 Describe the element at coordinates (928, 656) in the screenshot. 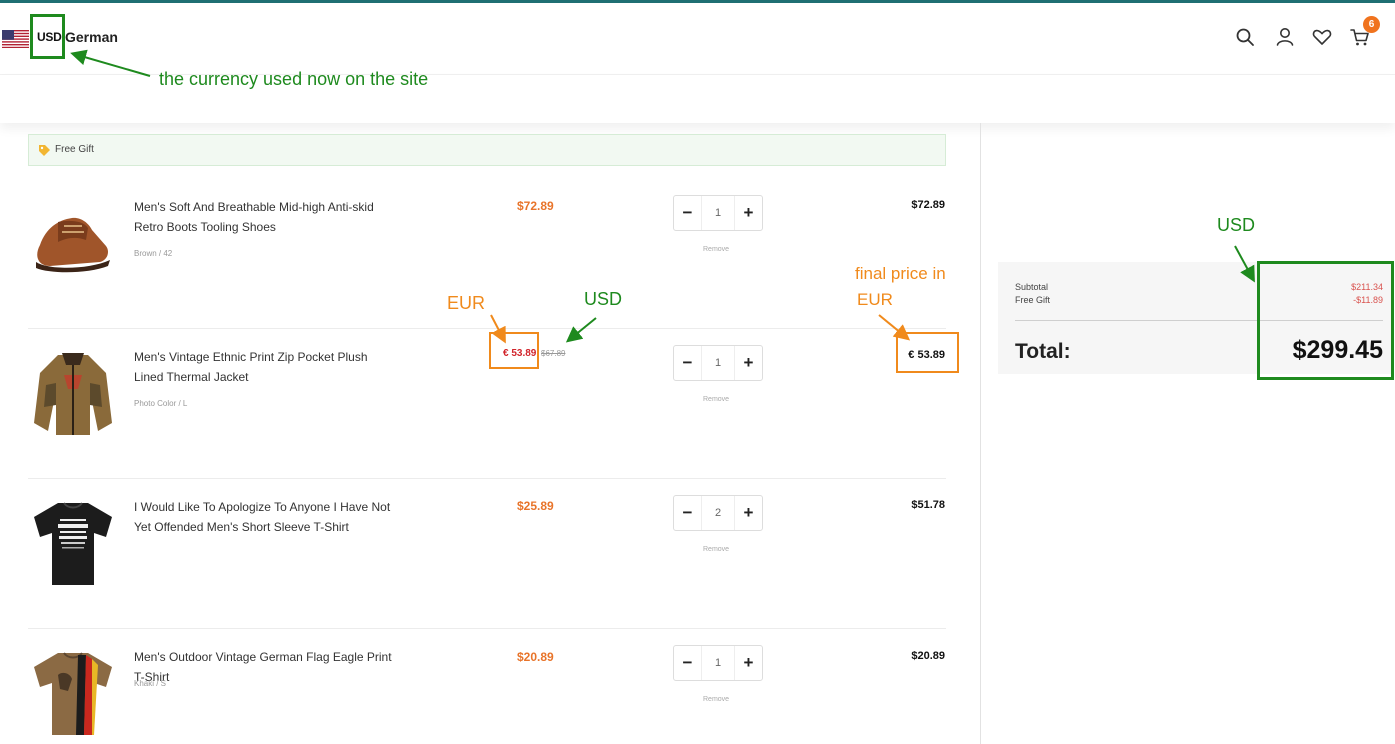

I see `line-total: $20.89` at that location.